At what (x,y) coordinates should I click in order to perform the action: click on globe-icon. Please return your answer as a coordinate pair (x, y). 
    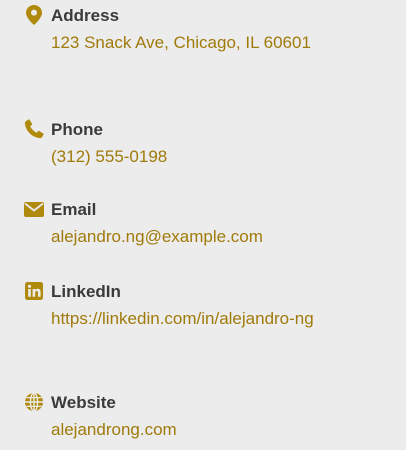
    Looking at the image, I should click on (34, 402).